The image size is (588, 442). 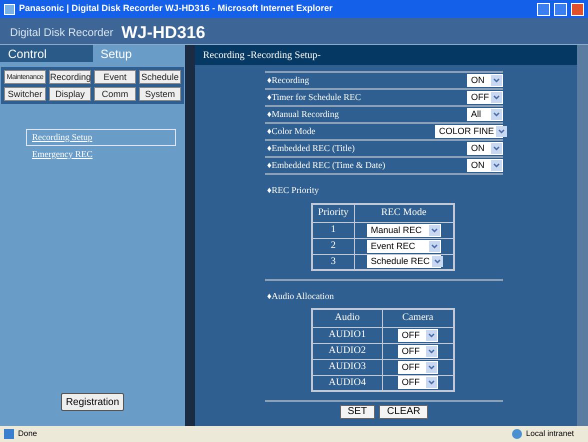 I want to click on dropdown: All, so click(x=485, y=114).